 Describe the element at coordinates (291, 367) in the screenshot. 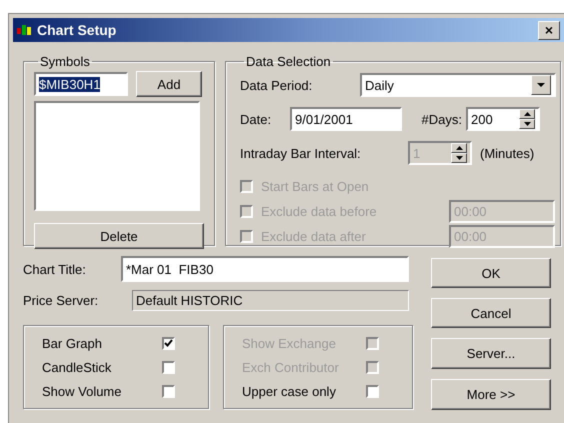

I see `option-label: Exch Contributor` at that location.